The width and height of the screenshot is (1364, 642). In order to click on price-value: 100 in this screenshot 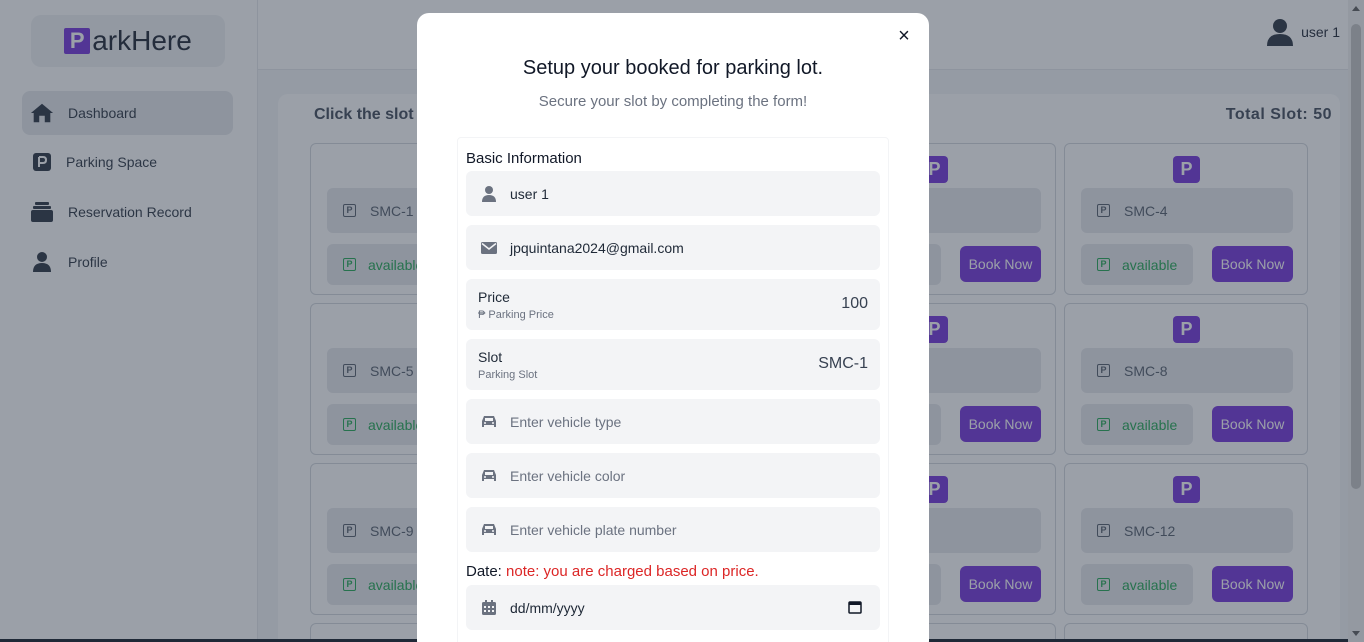, I will do `click(854, 303)`.